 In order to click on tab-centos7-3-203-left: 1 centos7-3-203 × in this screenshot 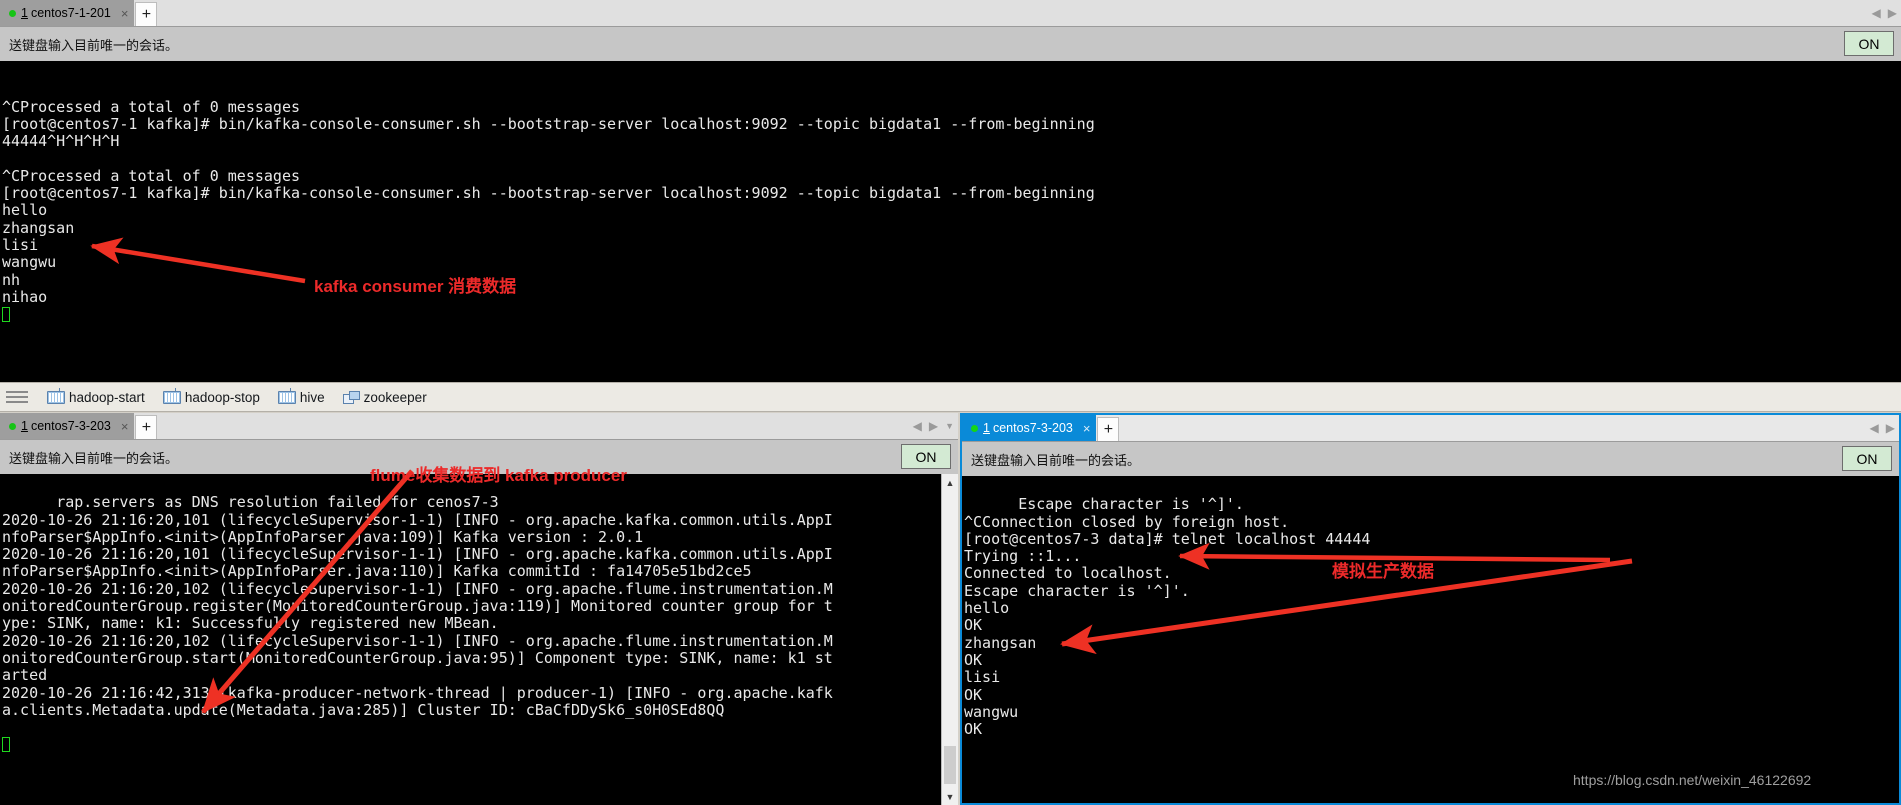, I will do `click(67, 426)`.